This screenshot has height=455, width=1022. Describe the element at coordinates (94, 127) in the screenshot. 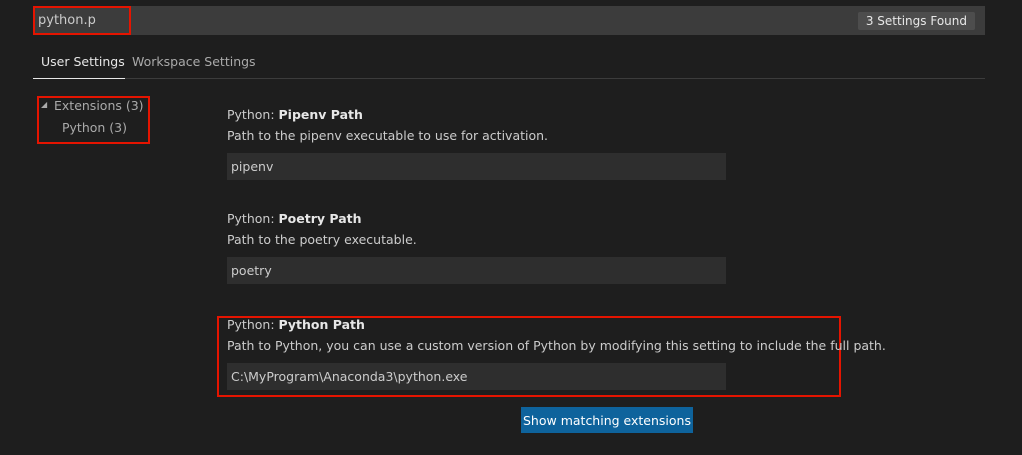

I see `toc-python: Python (3)` at that location.